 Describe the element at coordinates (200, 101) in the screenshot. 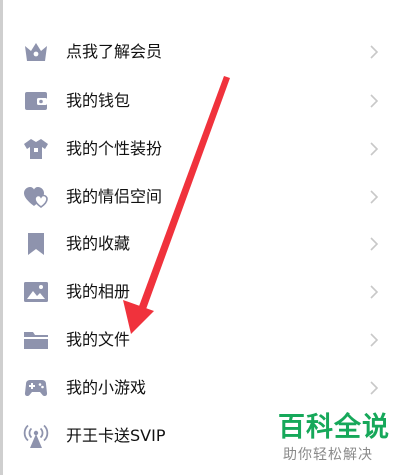

I see `menu-item-wallet: 我的钱包` at that location.